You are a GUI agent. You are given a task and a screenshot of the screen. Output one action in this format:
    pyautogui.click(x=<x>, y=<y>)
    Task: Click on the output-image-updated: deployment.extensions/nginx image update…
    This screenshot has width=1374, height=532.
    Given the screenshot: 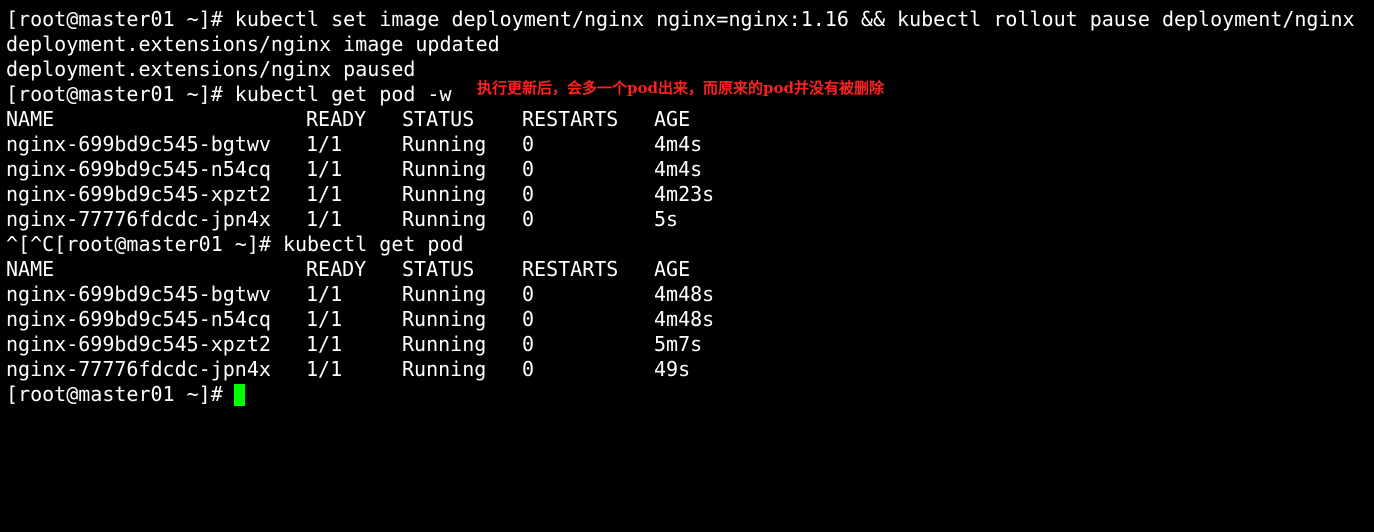 What is the action you would take?
    pyautogui.click(x=253, y=44)
    